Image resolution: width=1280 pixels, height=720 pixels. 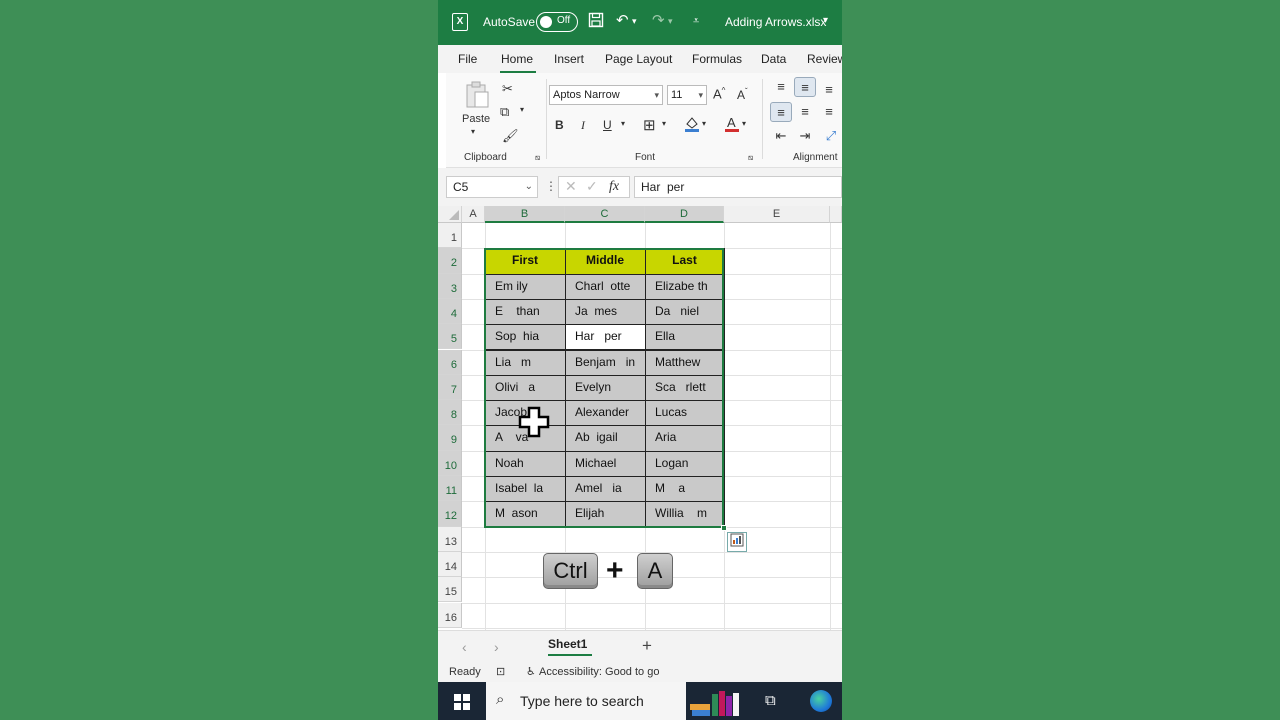 I want to click on row-header: 4, so click(x=450, y=311).